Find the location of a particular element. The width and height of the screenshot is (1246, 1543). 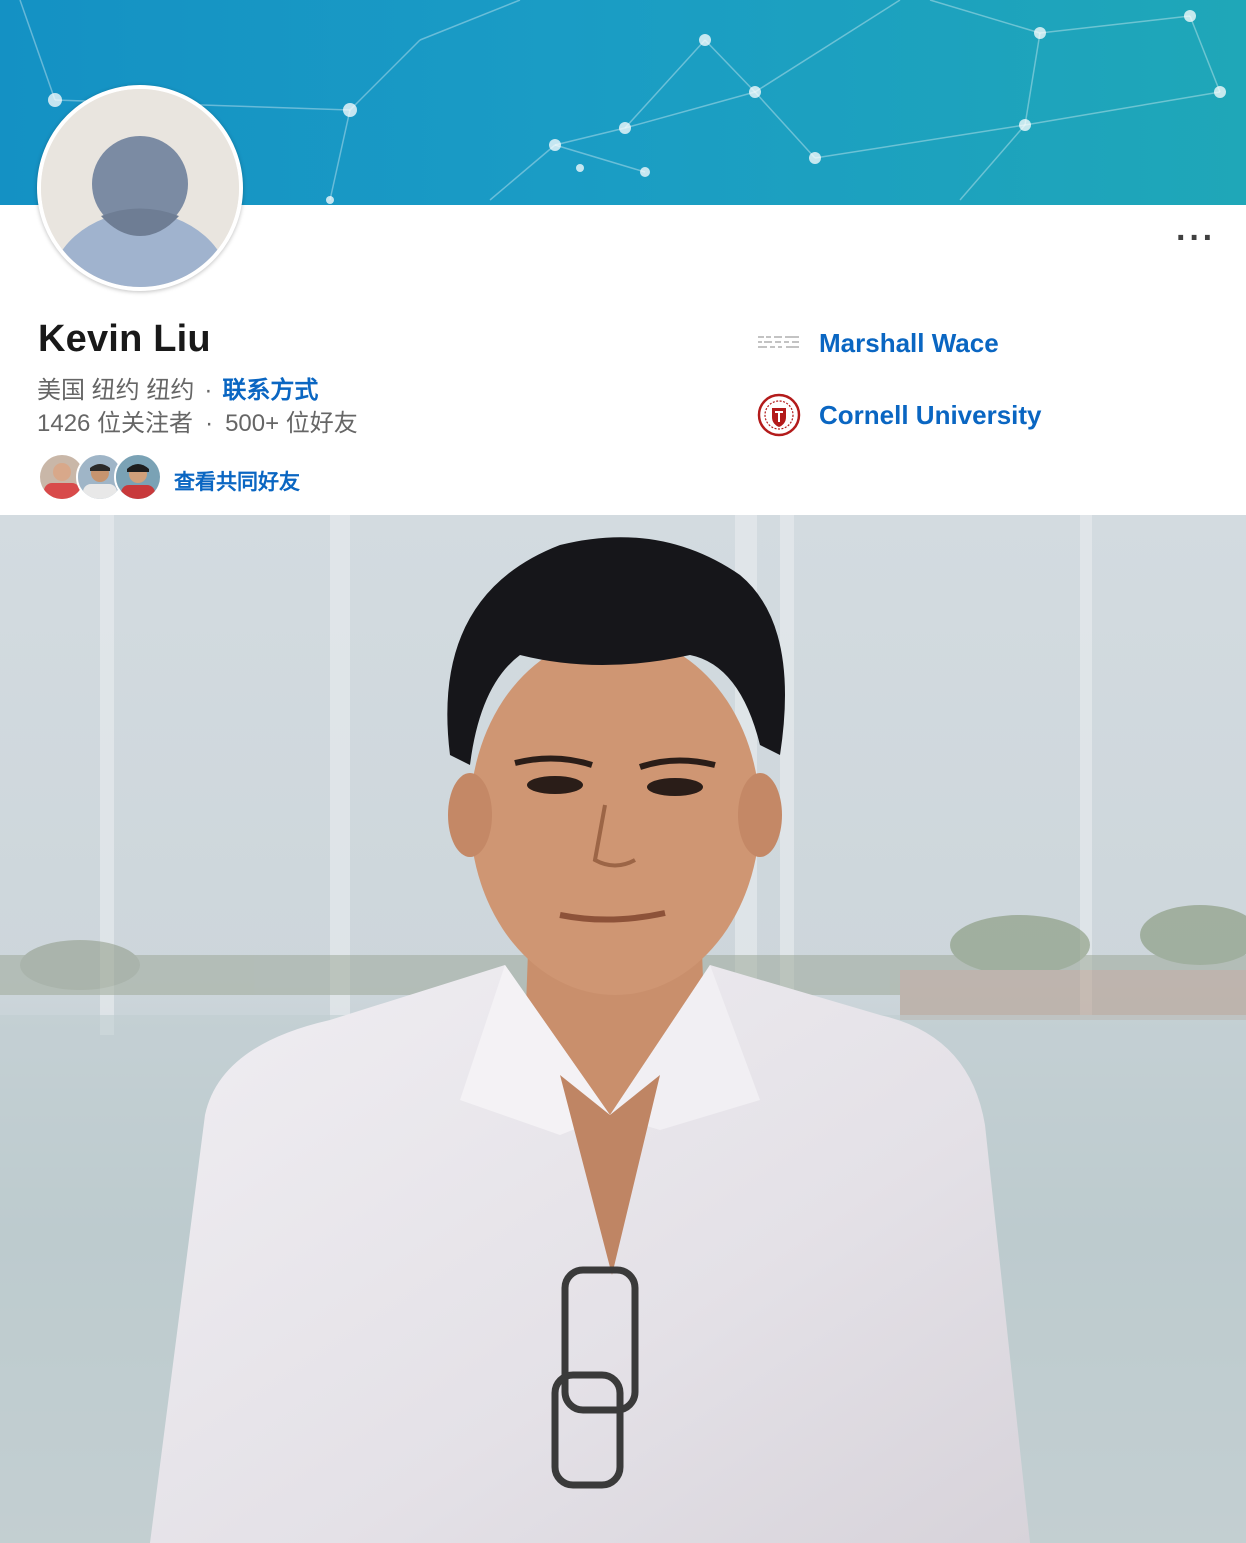

default-avatar-icon is located at coordinates (140, 188).